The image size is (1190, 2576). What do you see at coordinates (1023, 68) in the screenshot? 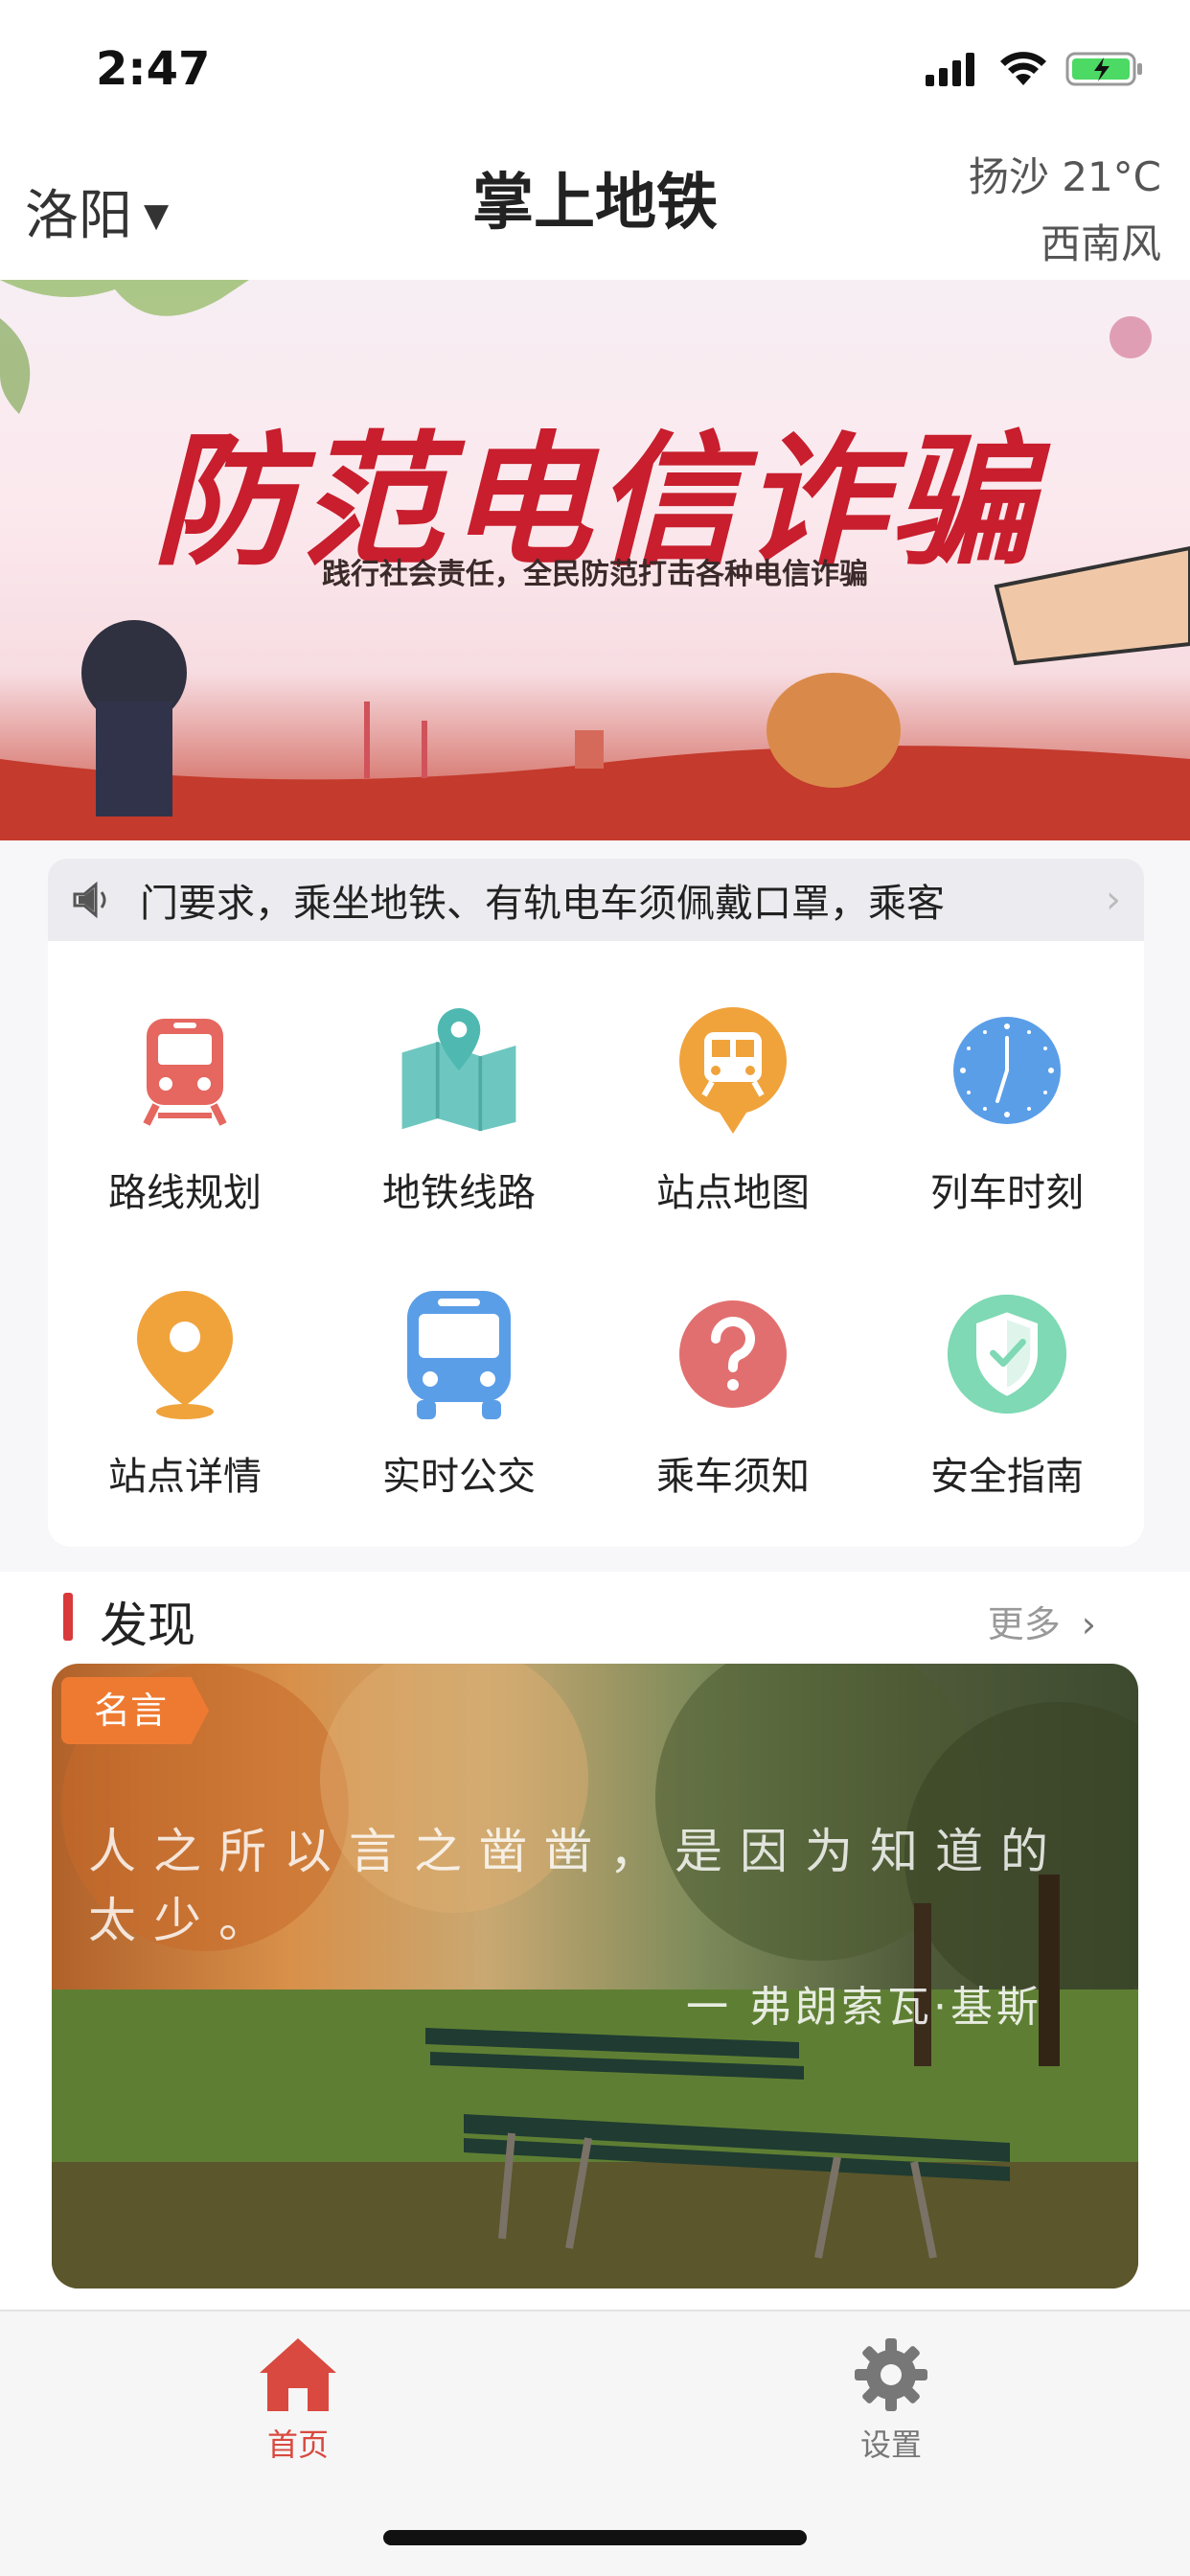
I see `wifi-icon` at bounding box center [1023, 68].